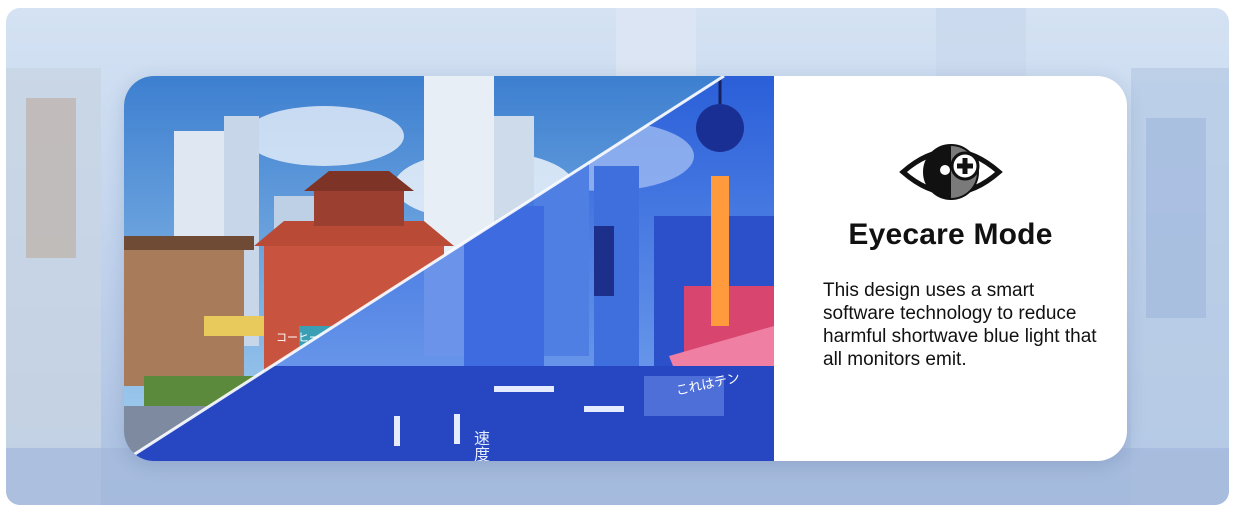  What do you see at coordinates (482, 439) in the screenshot?
I see `road-marking-1: 速` at bounding box center [482, 439].